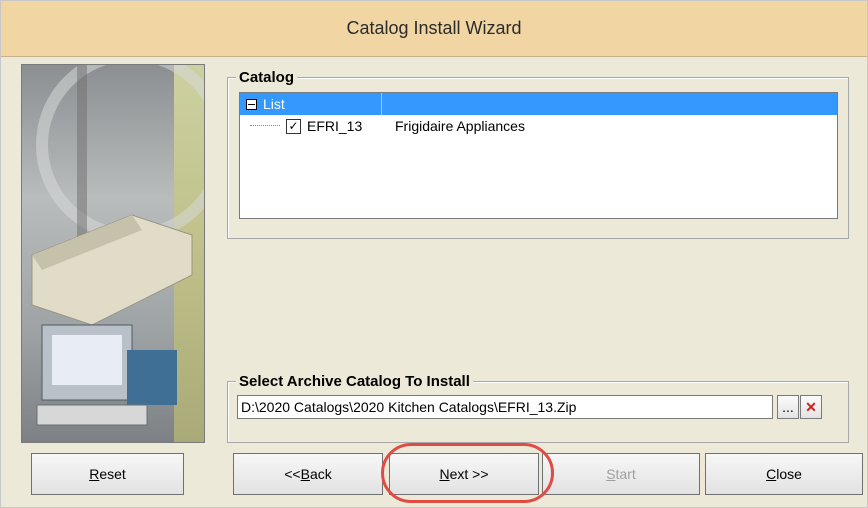 This screenshot has width=868, height=508. Describe the element at coordinates (265, 126) in the screenshot. I see `tree-connector` at that location.